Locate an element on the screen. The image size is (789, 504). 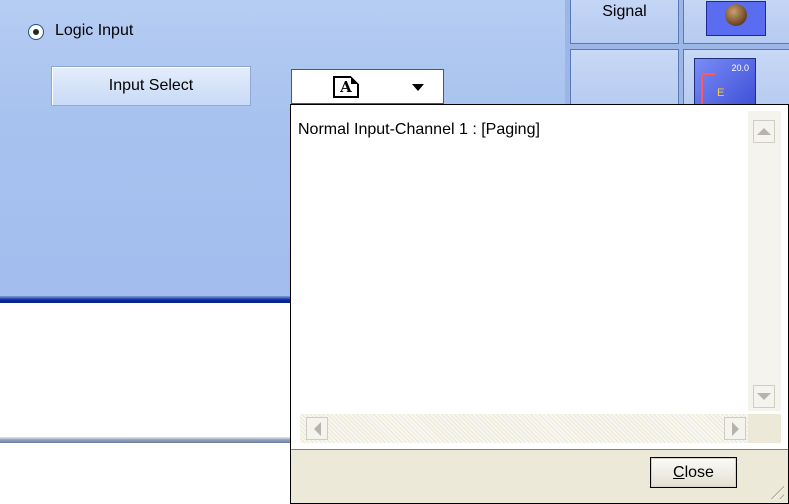
level-meter-icon: 20.0 E is located at coordinates (725, 83).